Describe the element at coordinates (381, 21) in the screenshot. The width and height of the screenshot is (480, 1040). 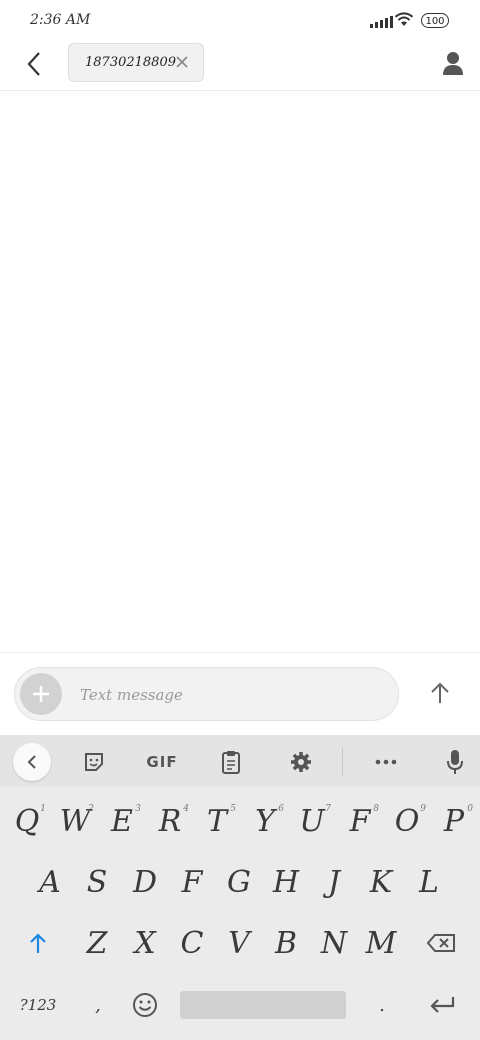
I see `signal-icon` at that location.